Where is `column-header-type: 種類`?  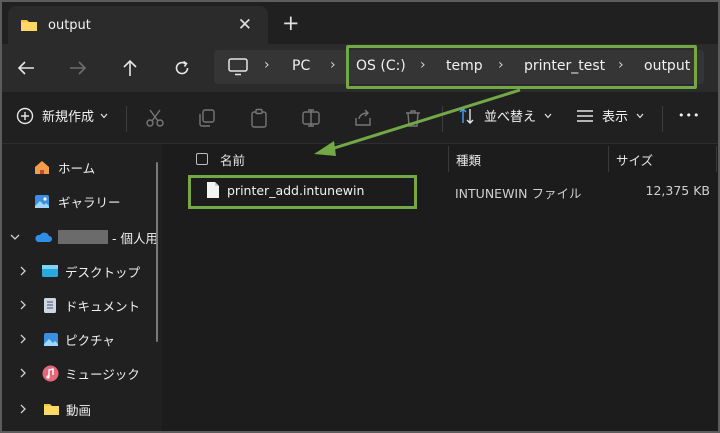 column-header-type: 種類 is located at coordinates (468, 159).